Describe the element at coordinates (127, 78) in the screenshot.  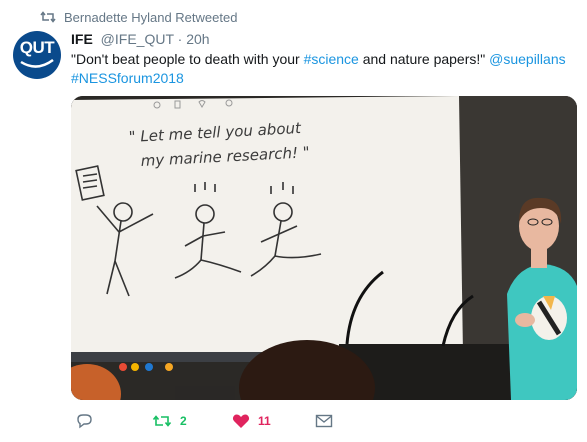
I see `hashtag-link: #NESSforum2018` at that location.